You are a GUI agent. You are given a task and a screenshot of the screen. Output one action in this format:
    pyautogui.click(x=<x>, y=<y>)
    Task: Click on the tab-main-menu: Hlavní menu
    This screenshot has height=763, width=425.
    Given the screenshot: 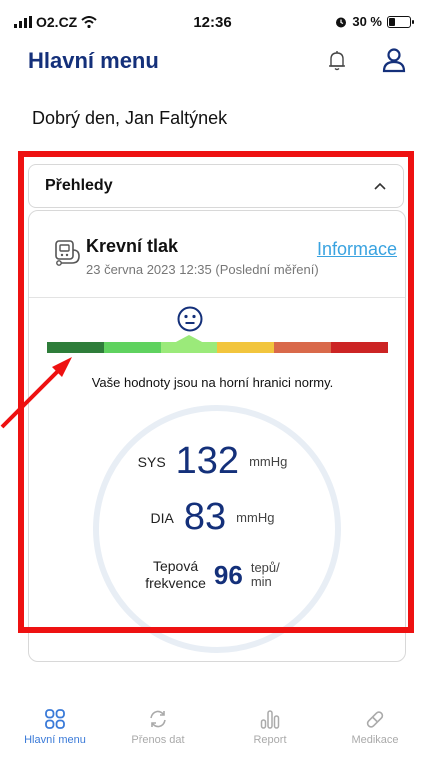 What is the action you would take?
    pyautogui.click(x=55, y=727)
    